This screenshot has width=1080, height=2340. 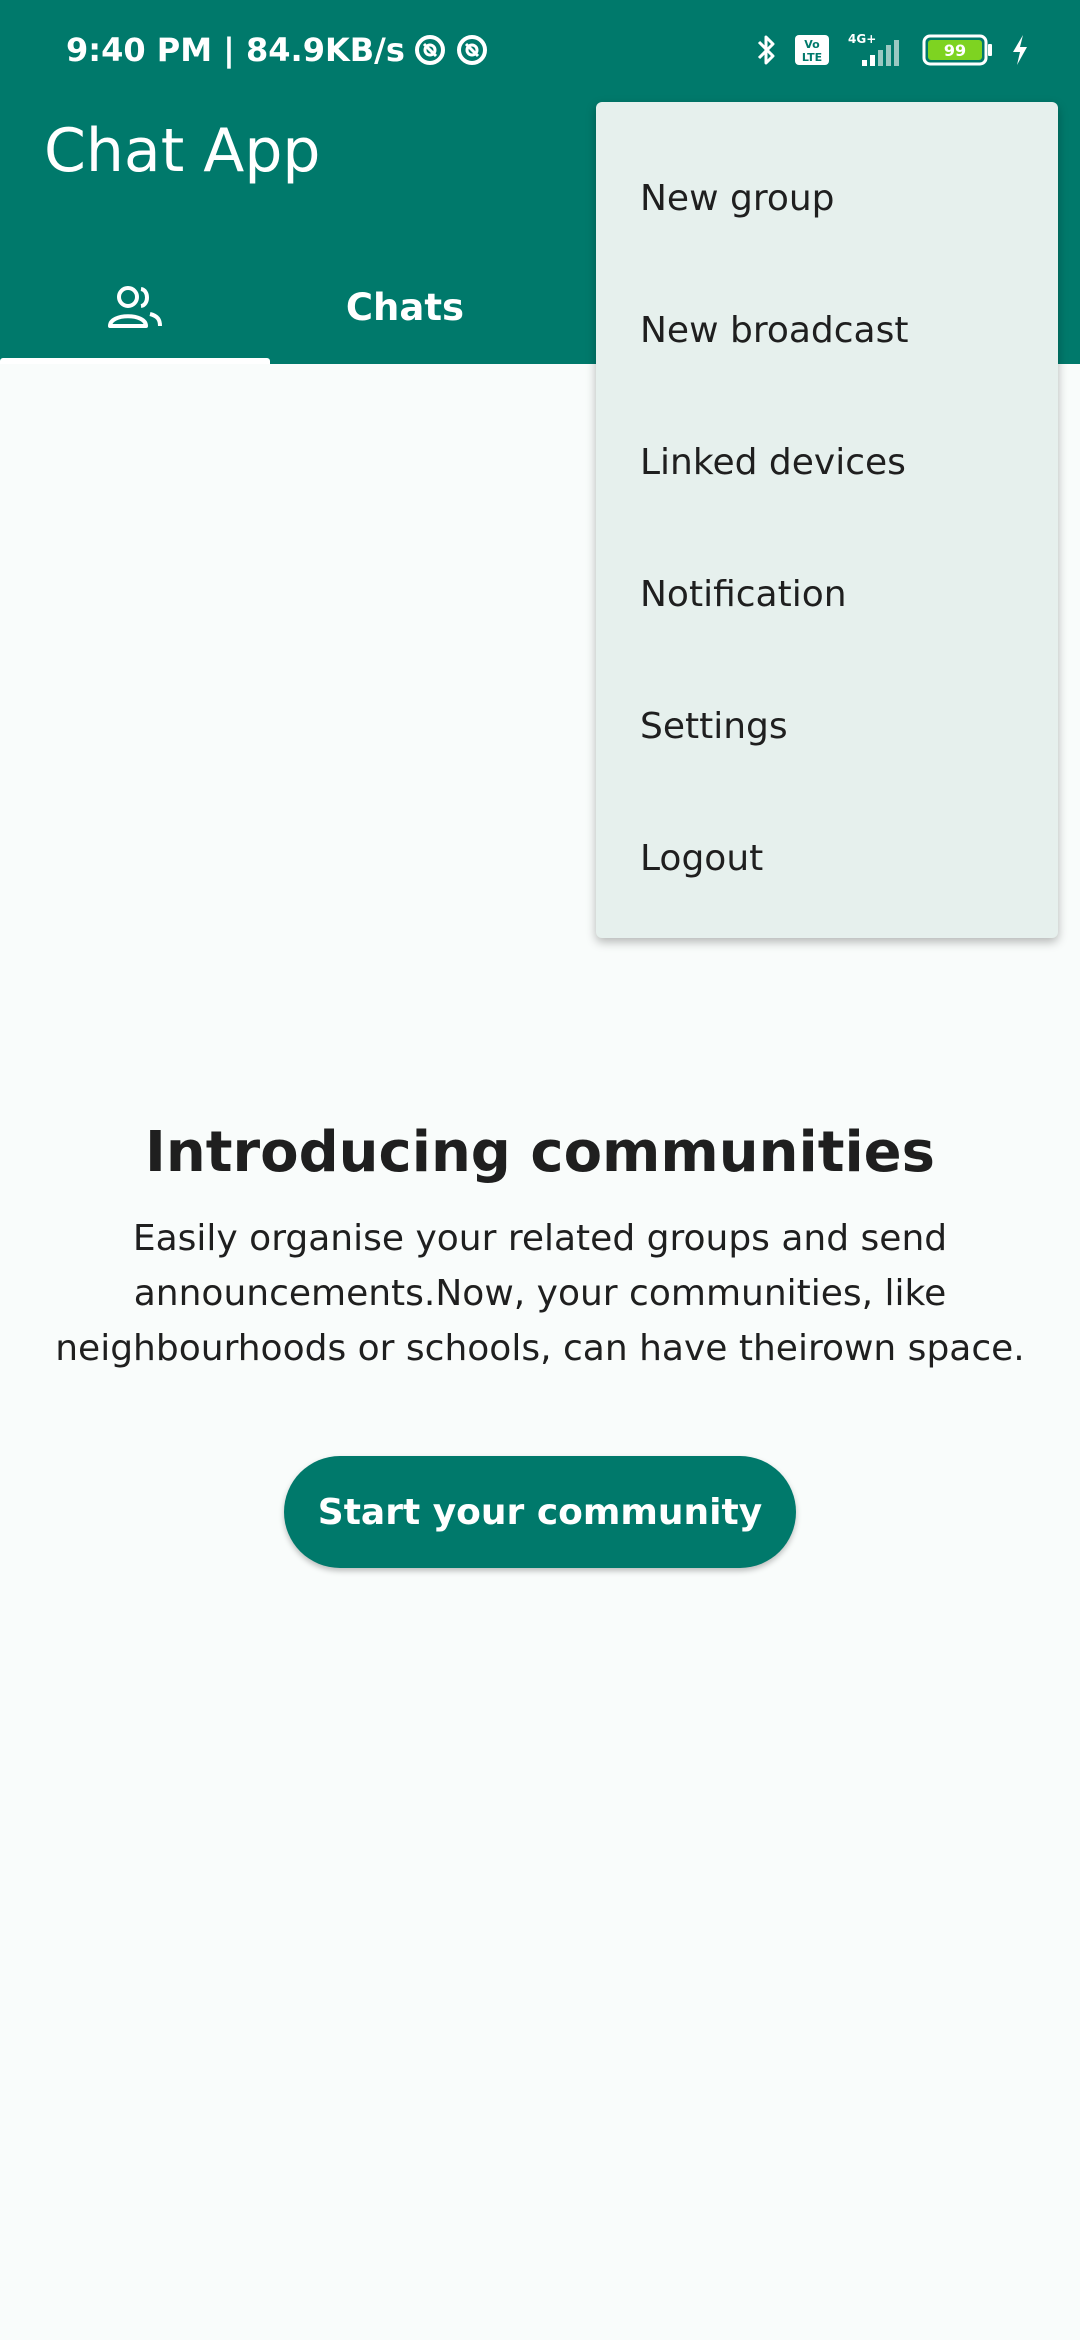 What do you see at coordinates (827, 594) in the screenshot?
I see `menu-item-notification: Notification` at bounding box center [827, 594].